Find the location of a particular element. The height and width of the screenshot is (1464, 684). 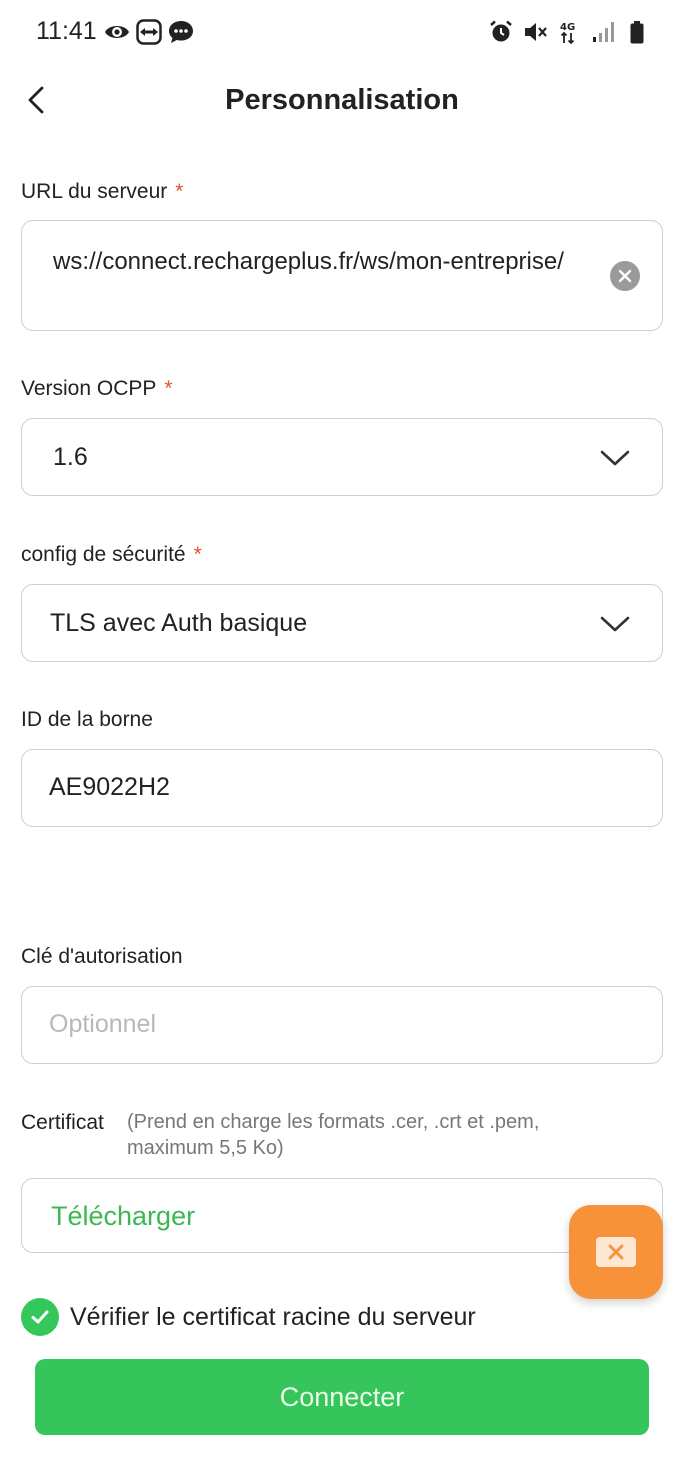

ocpp-version-value: 1.6 is located at coordinates (70, 457).